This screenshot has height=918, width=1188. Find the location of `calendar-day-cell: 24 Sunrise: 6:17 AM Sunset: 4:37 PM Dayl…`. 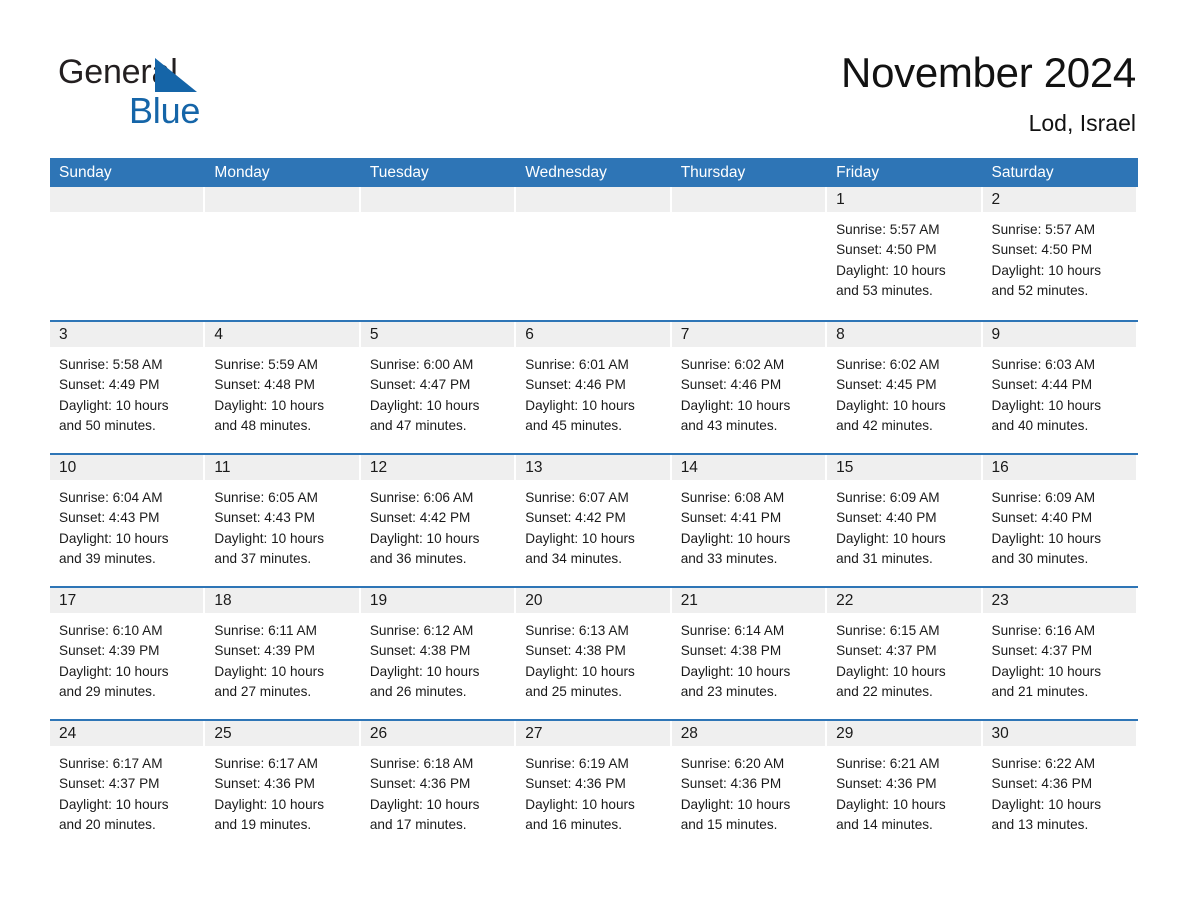

calendar-day-cell: 24 Sunrise: 6:17 AM Sunset: 4:37 PM Dayl… is located at coordinates (128, 786).